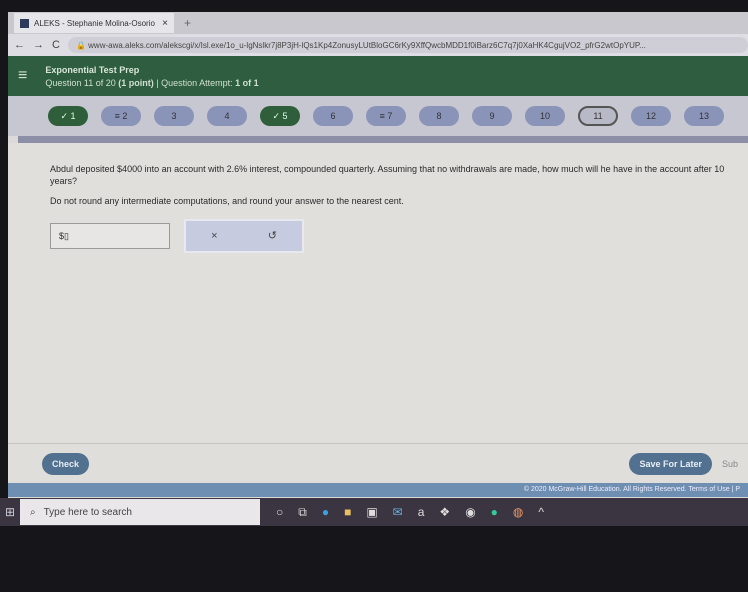  Describe the element at coordinates (598, 116) in the screenshot. I see `question-button: 11` at that location.